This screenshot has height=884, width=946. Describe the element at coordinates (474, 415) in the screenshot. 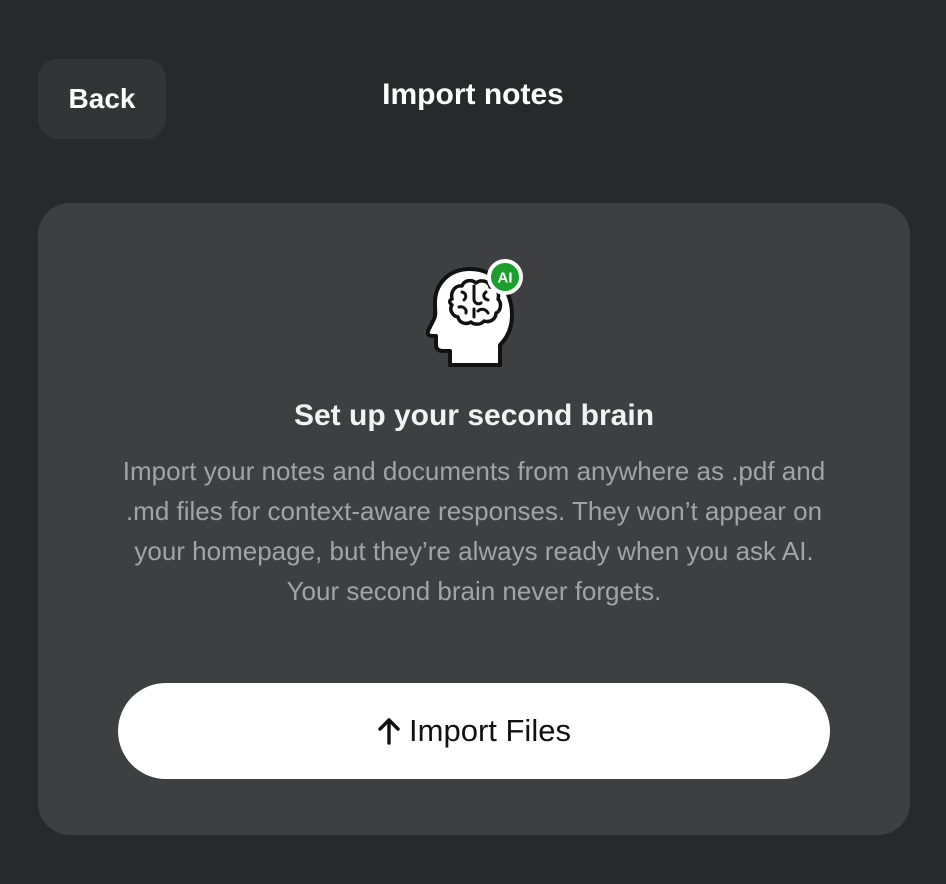

I see `card-title: Set up your second brain` at that location.